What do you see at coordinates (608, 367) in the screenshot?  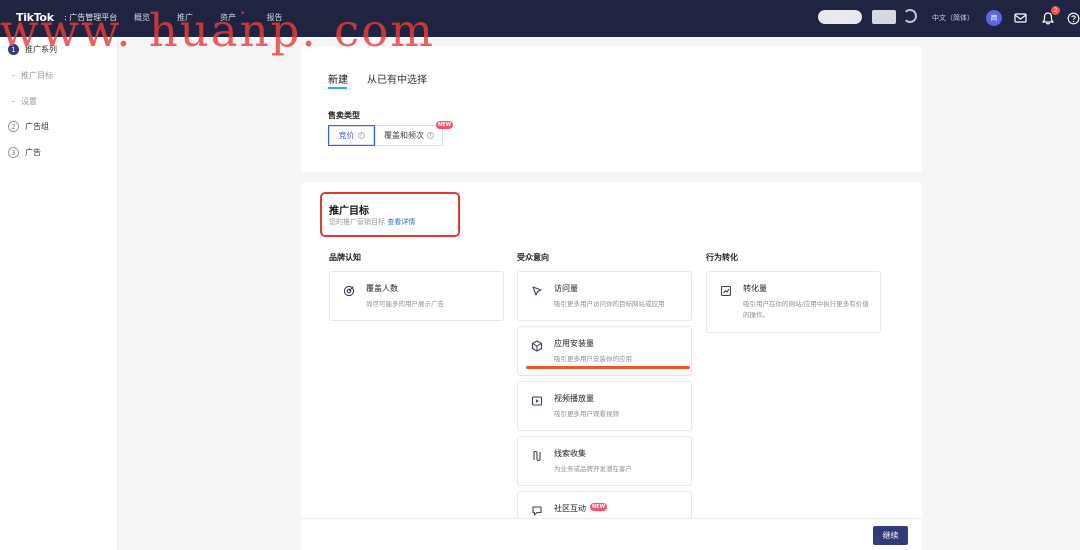 I see `highlight-underline` at bounding box center [608, 367].